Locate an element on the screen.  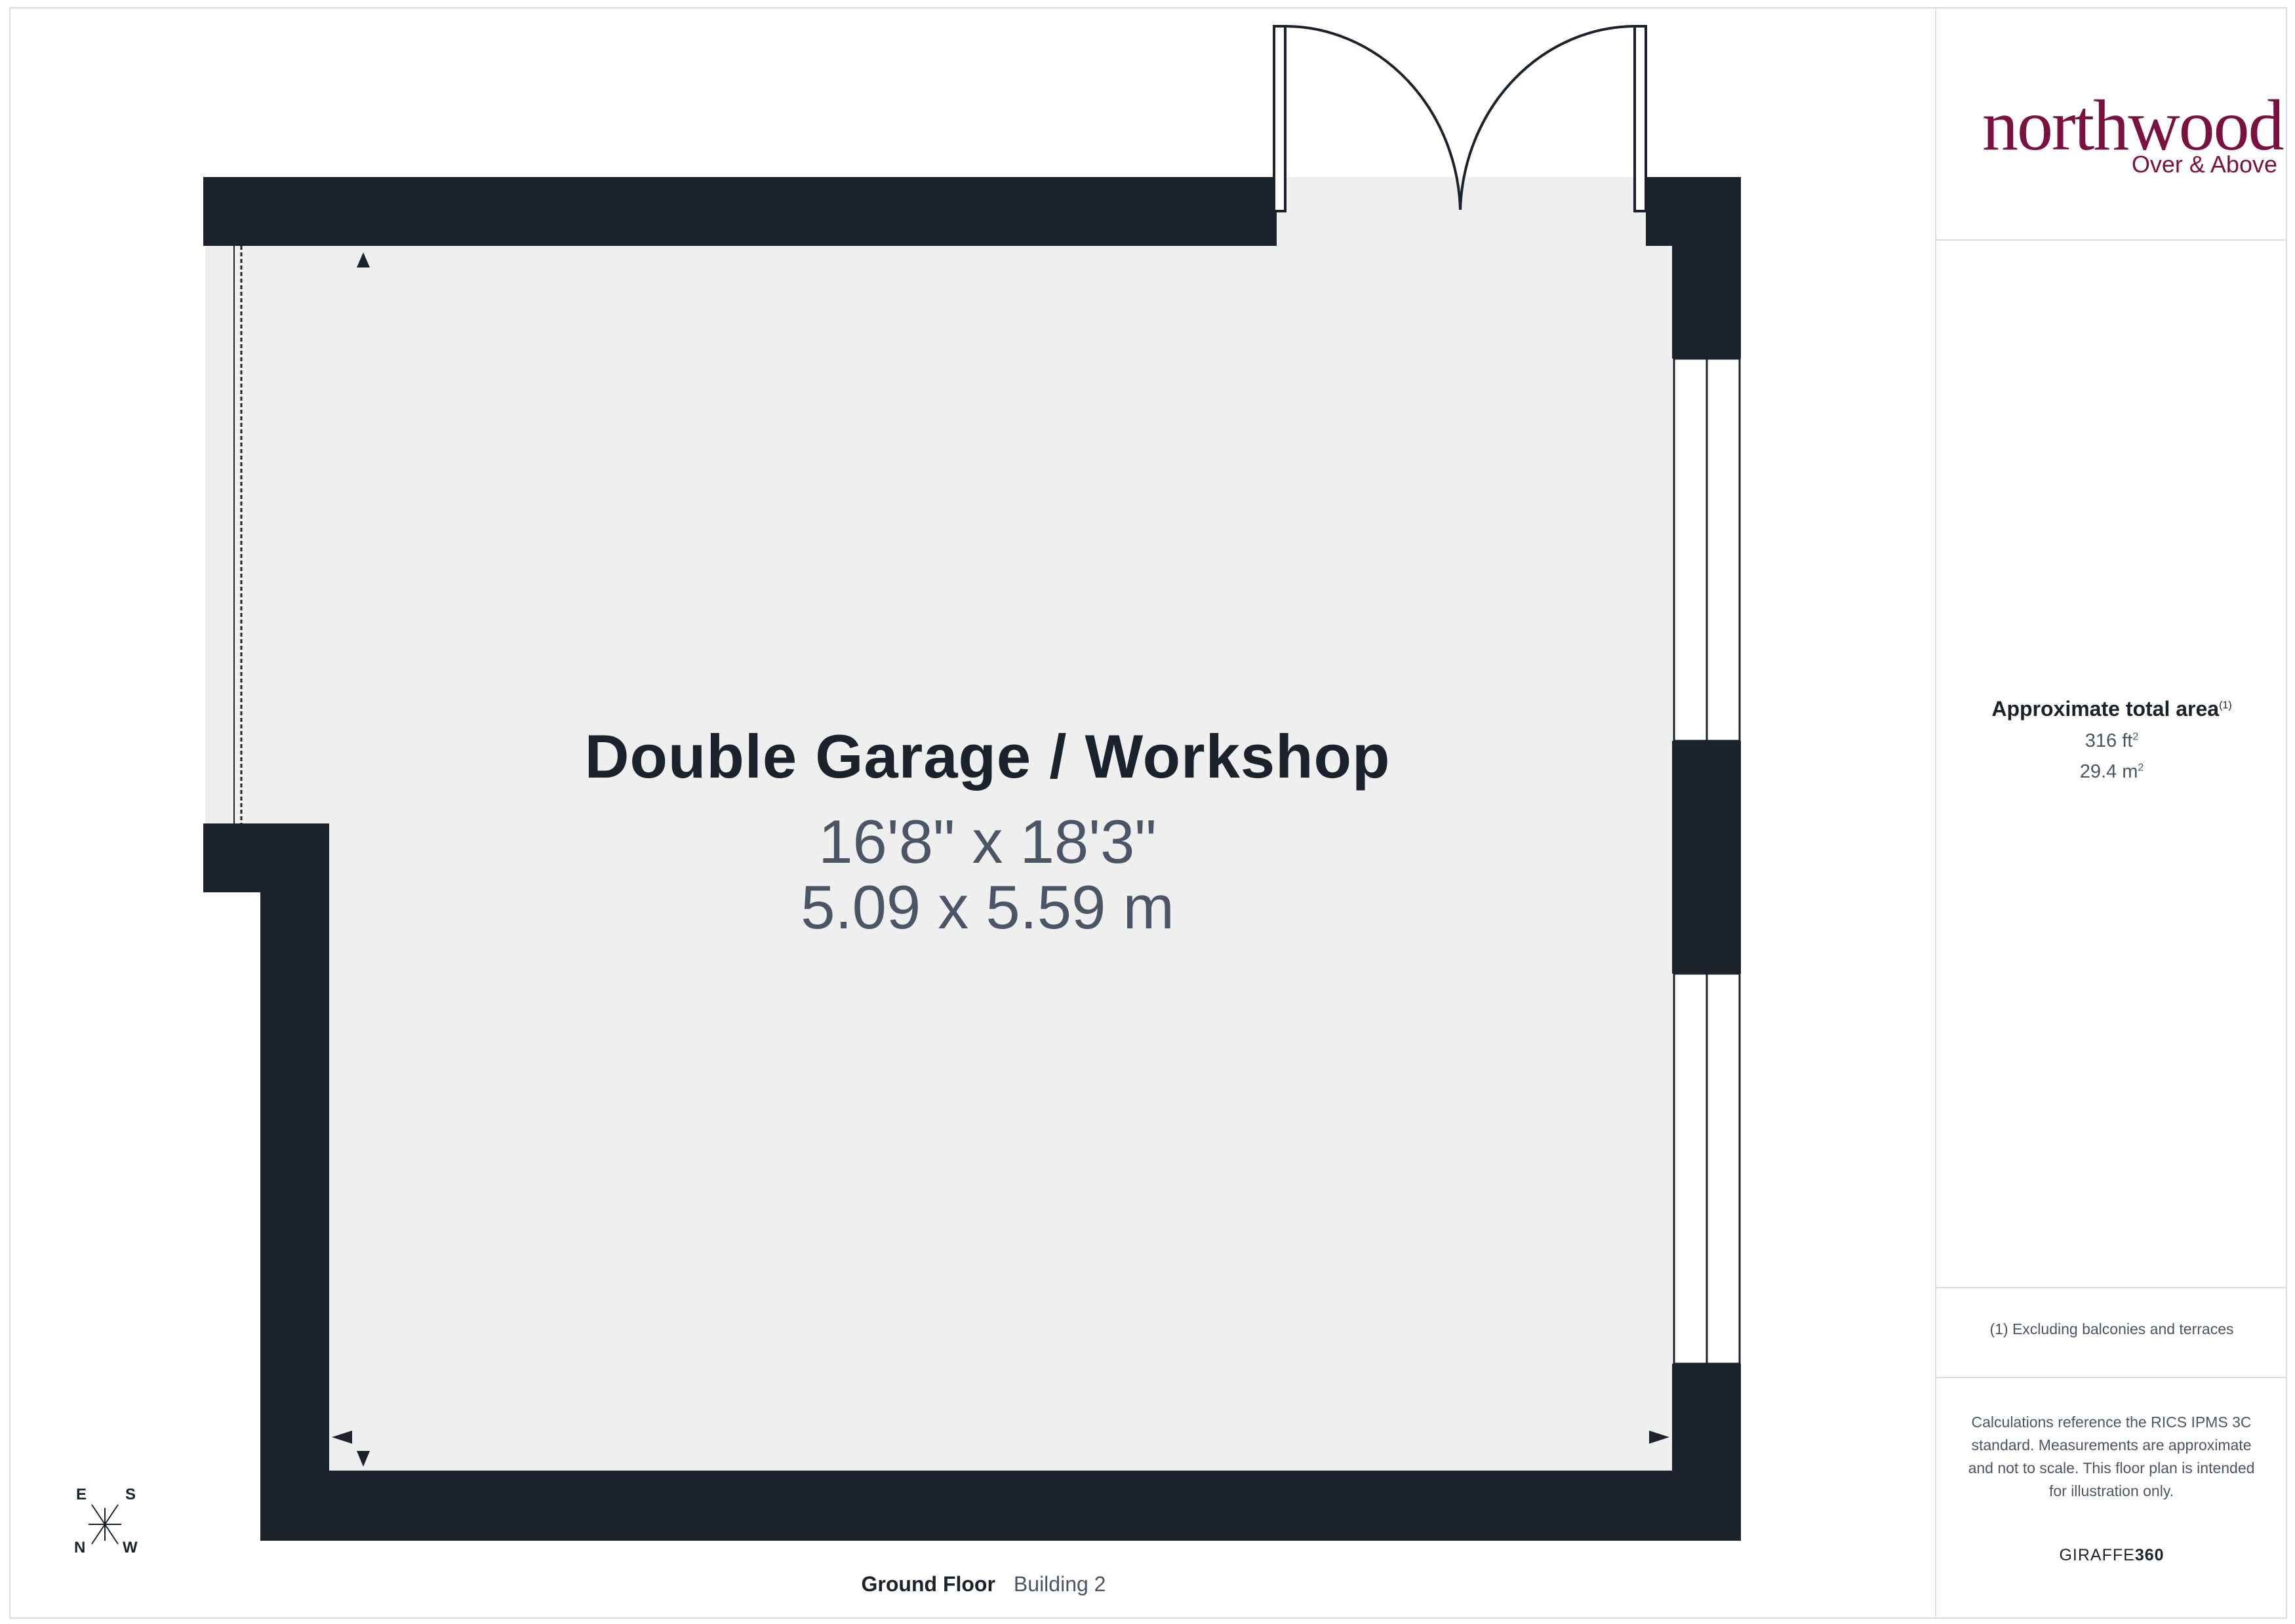
area-ft2: 316 ft2 is located at coordinates (2111, 741).